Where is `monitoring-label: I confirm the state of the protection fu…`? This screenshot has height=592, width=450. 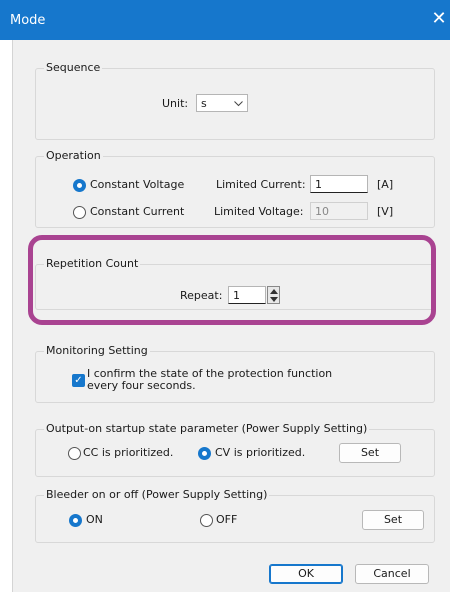 monitoring-label: I confirm the state of the protection fu… is located at coordinates (209, 380).